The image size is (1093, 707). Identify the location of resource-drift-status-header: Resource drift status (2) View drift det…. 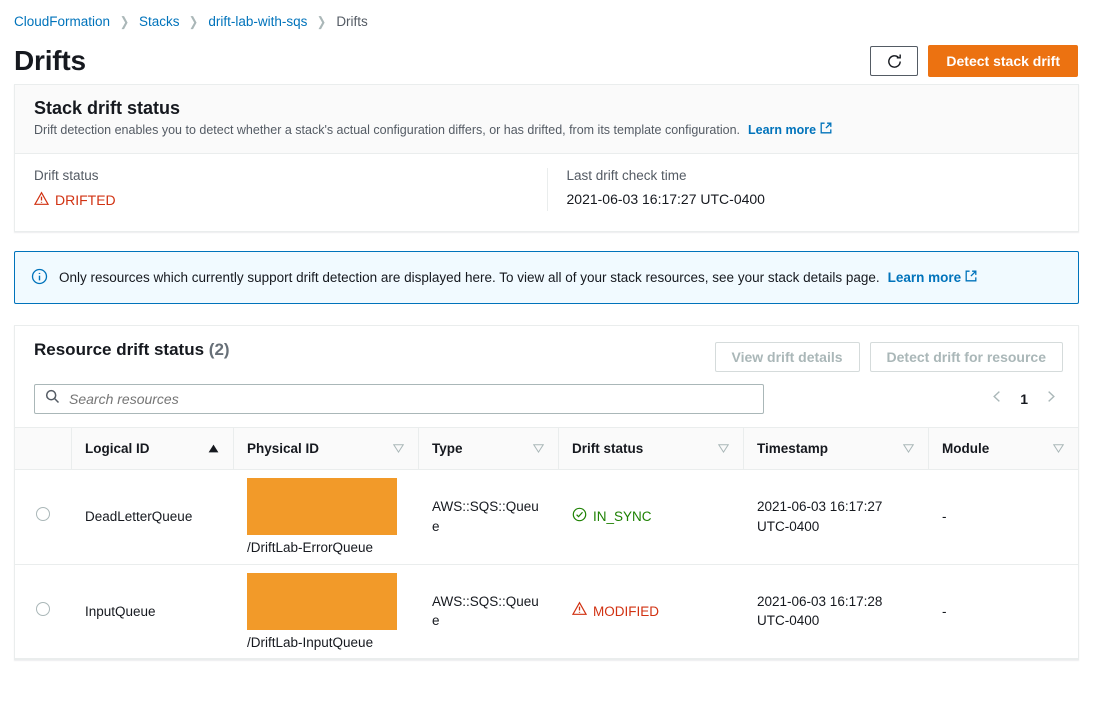
(546, 349).